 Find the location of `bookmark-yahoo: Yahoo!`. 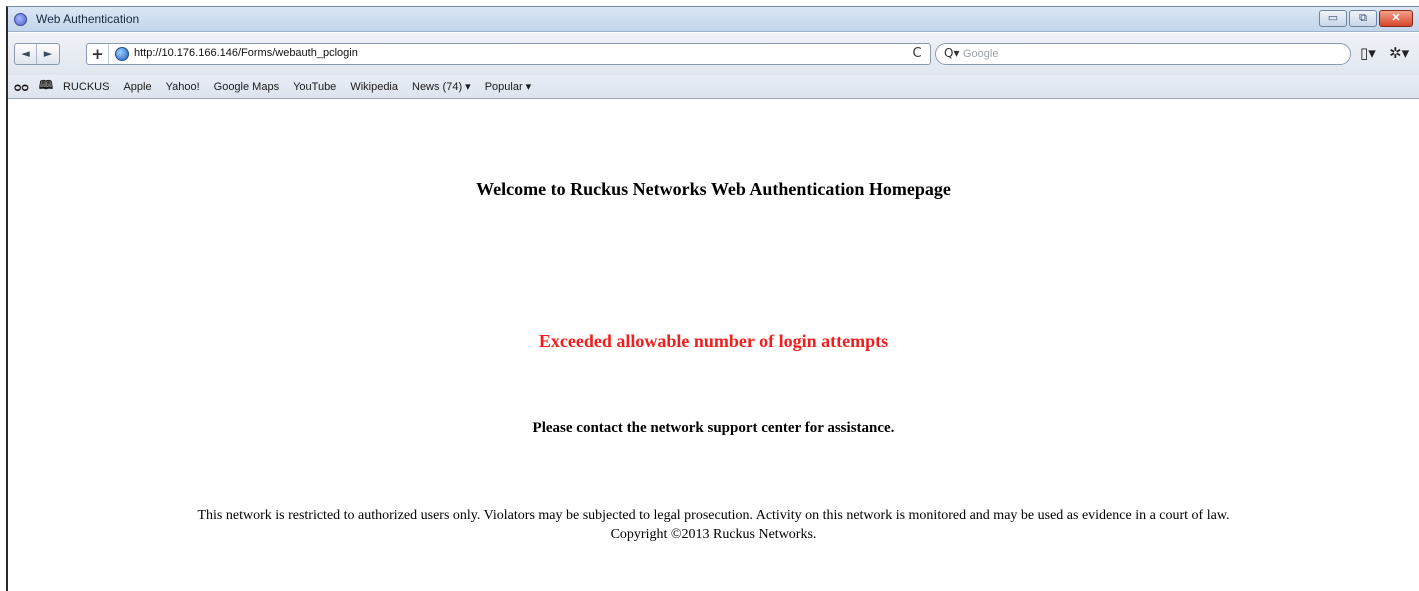

bookmark-yahoo: Yahoo! is located at coordinates (183, 87).